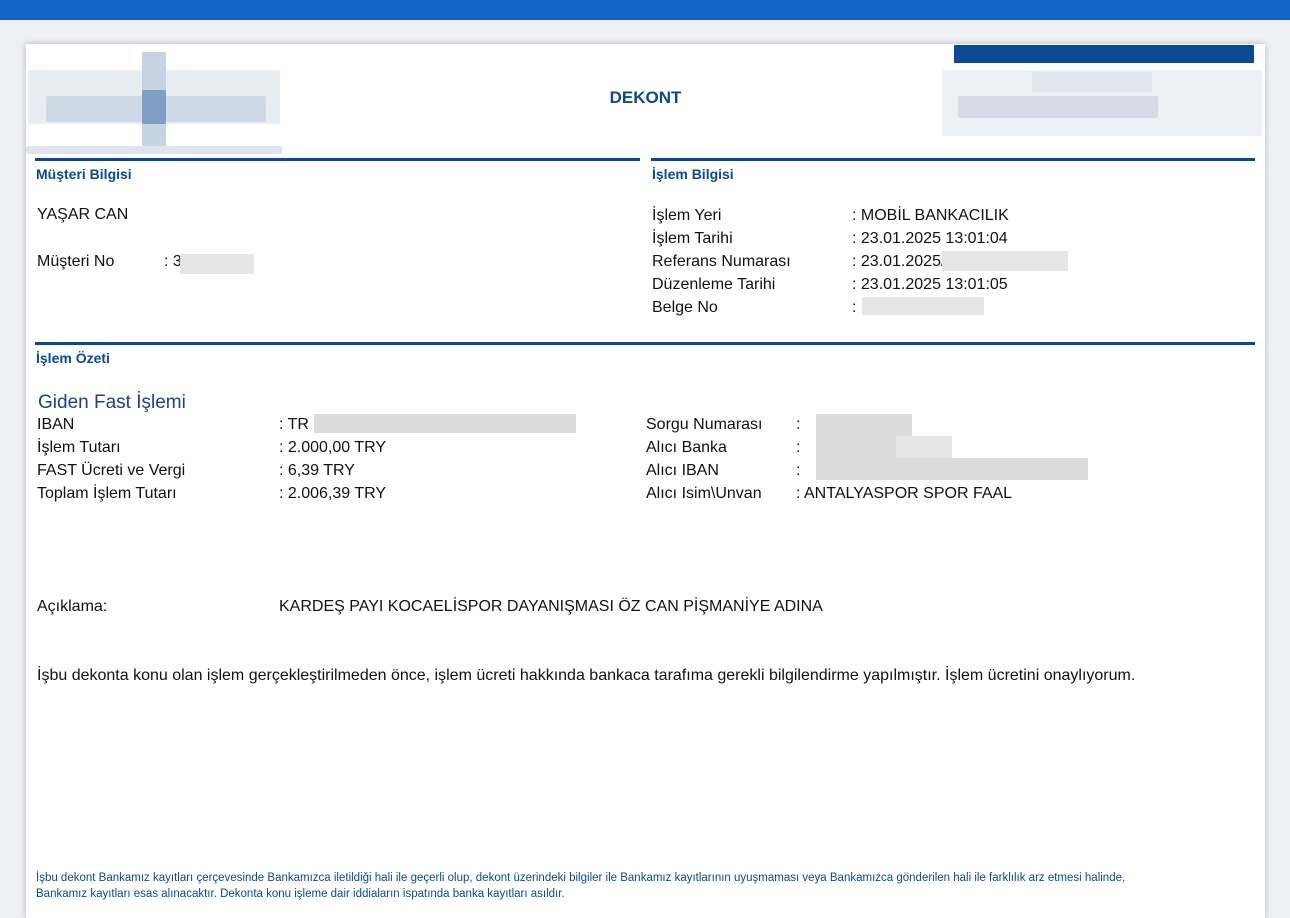 Image resolution: width=1290 pixels, height=918 pixels. What do you see at coordinates (682, 470) in the screenshot?
I see `recipient-iban-label: Alıcı IBAN` at bounding box center [682, 470].